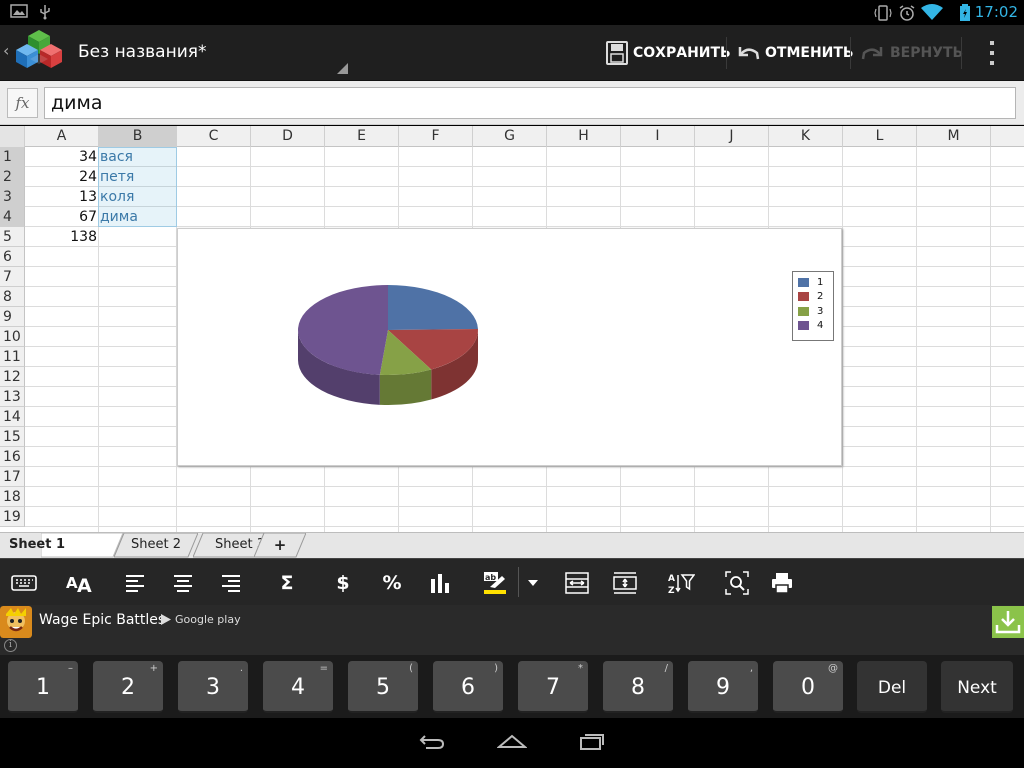 The image size is (1024, 768). Describe the element at coordinates (12, 377) in the screenshot. I see `row-header: 12` at that location.